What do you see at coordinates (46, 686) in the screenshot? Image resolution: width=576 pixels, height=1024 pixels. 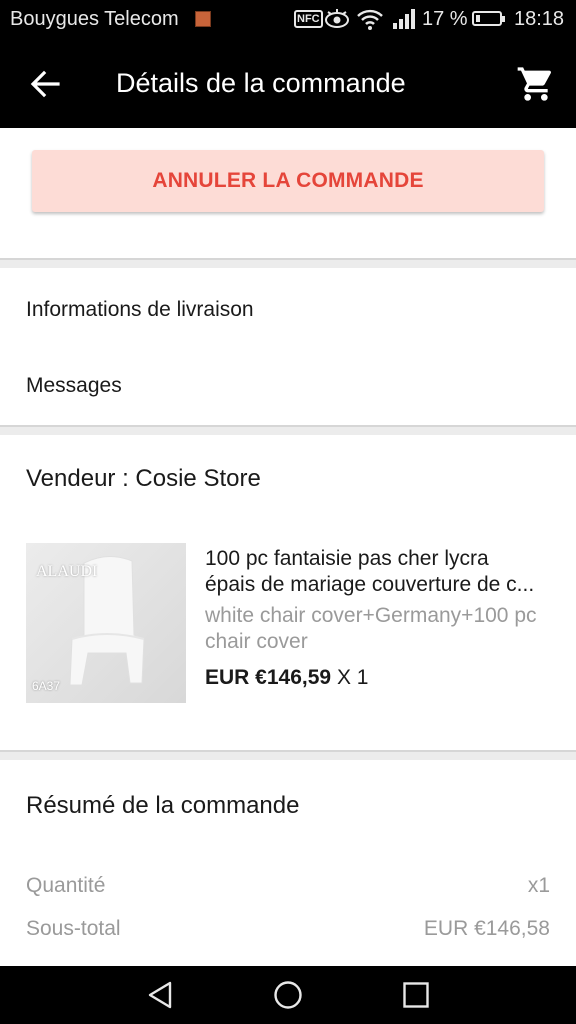 I see `image-code: 6A37` at bounding box center [46, 686].